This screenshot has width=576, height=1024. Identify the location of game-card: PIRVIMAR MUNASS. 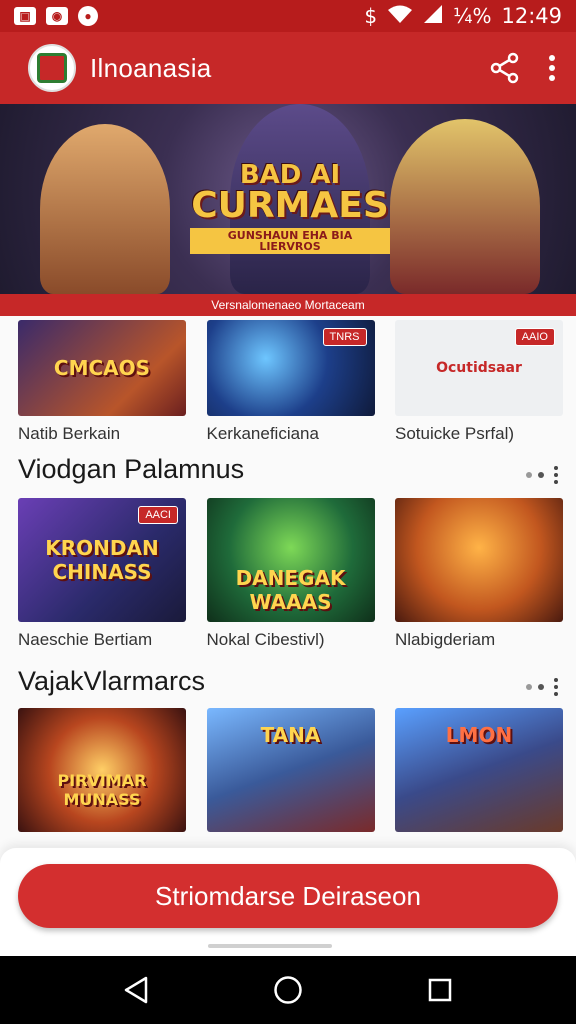
(102, 770).